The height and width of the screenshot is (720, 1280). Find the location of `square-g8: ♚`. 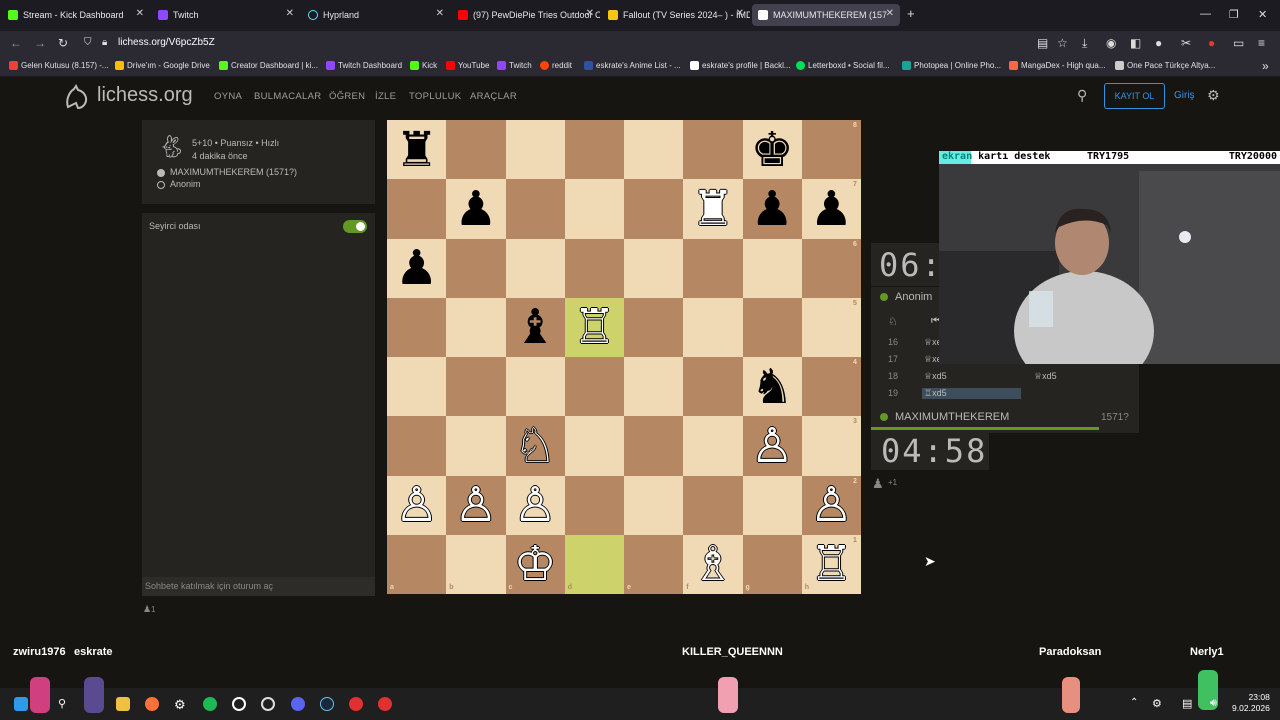

square-g8: ♚ is located at coordinates (772, 150).